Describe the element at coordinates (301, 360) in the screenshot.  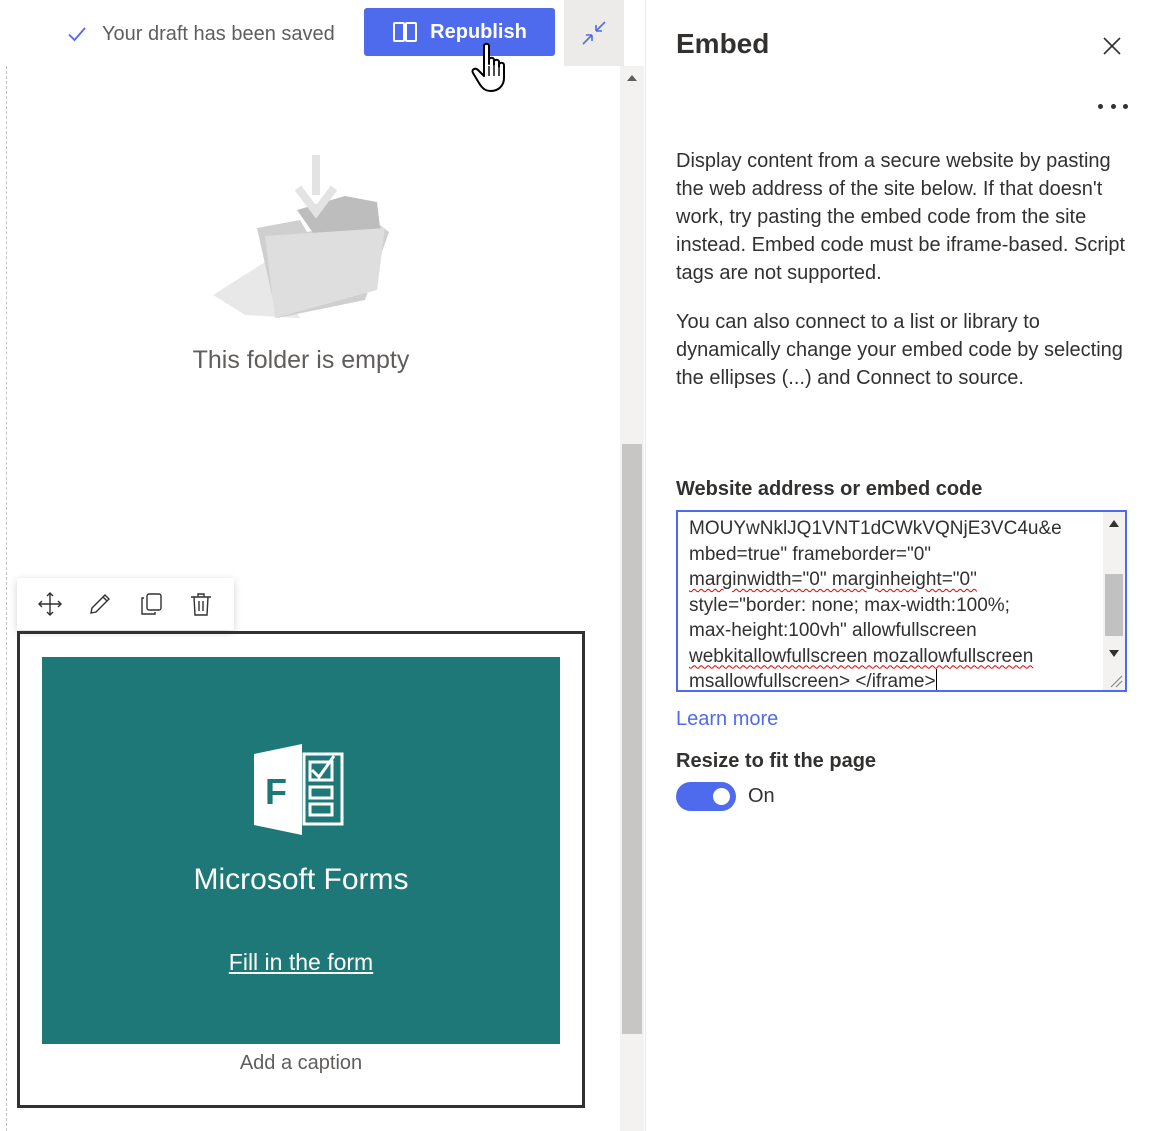
I see `empty-folder-text: This folder is empty` at that location.